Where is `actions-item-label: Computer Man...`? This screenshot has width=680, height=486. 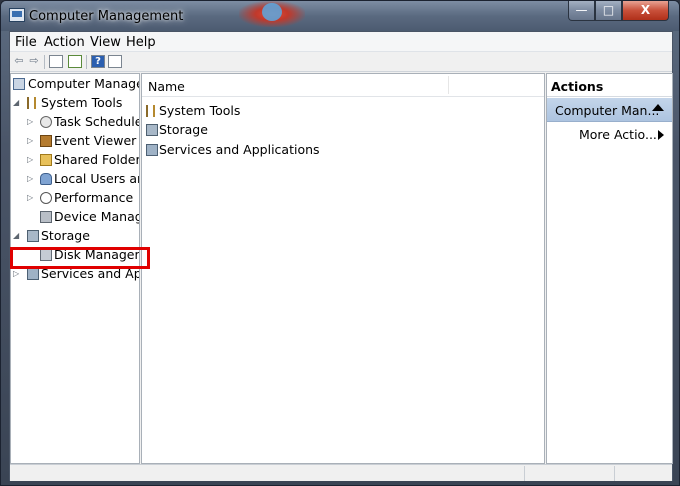 actions-item-label: Computer Man... is located at coordinates (607, 110).